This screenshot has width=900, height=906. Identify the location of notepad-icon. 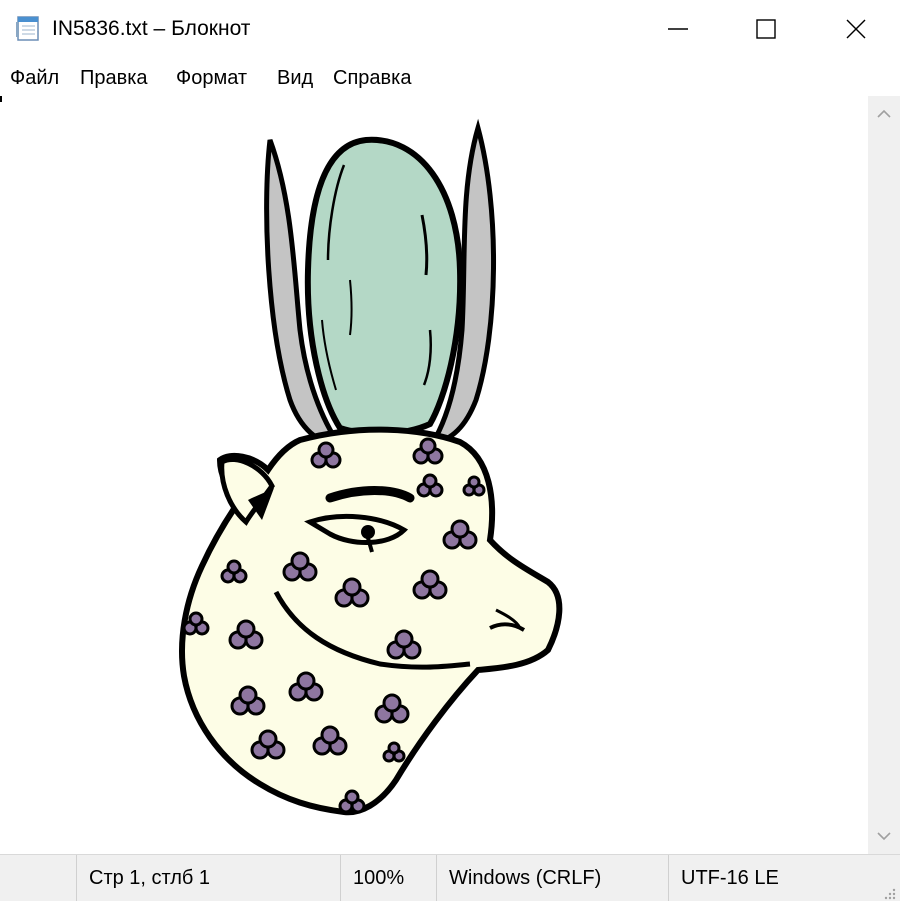
(29, 28).